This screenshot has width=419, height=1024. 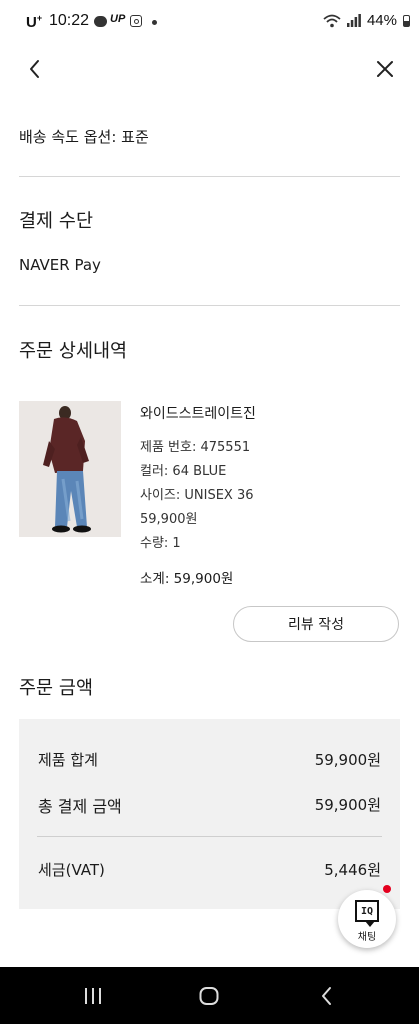 I want to click on product-size: 사이즈: UNISEX 36, so click(x=197, y=495).